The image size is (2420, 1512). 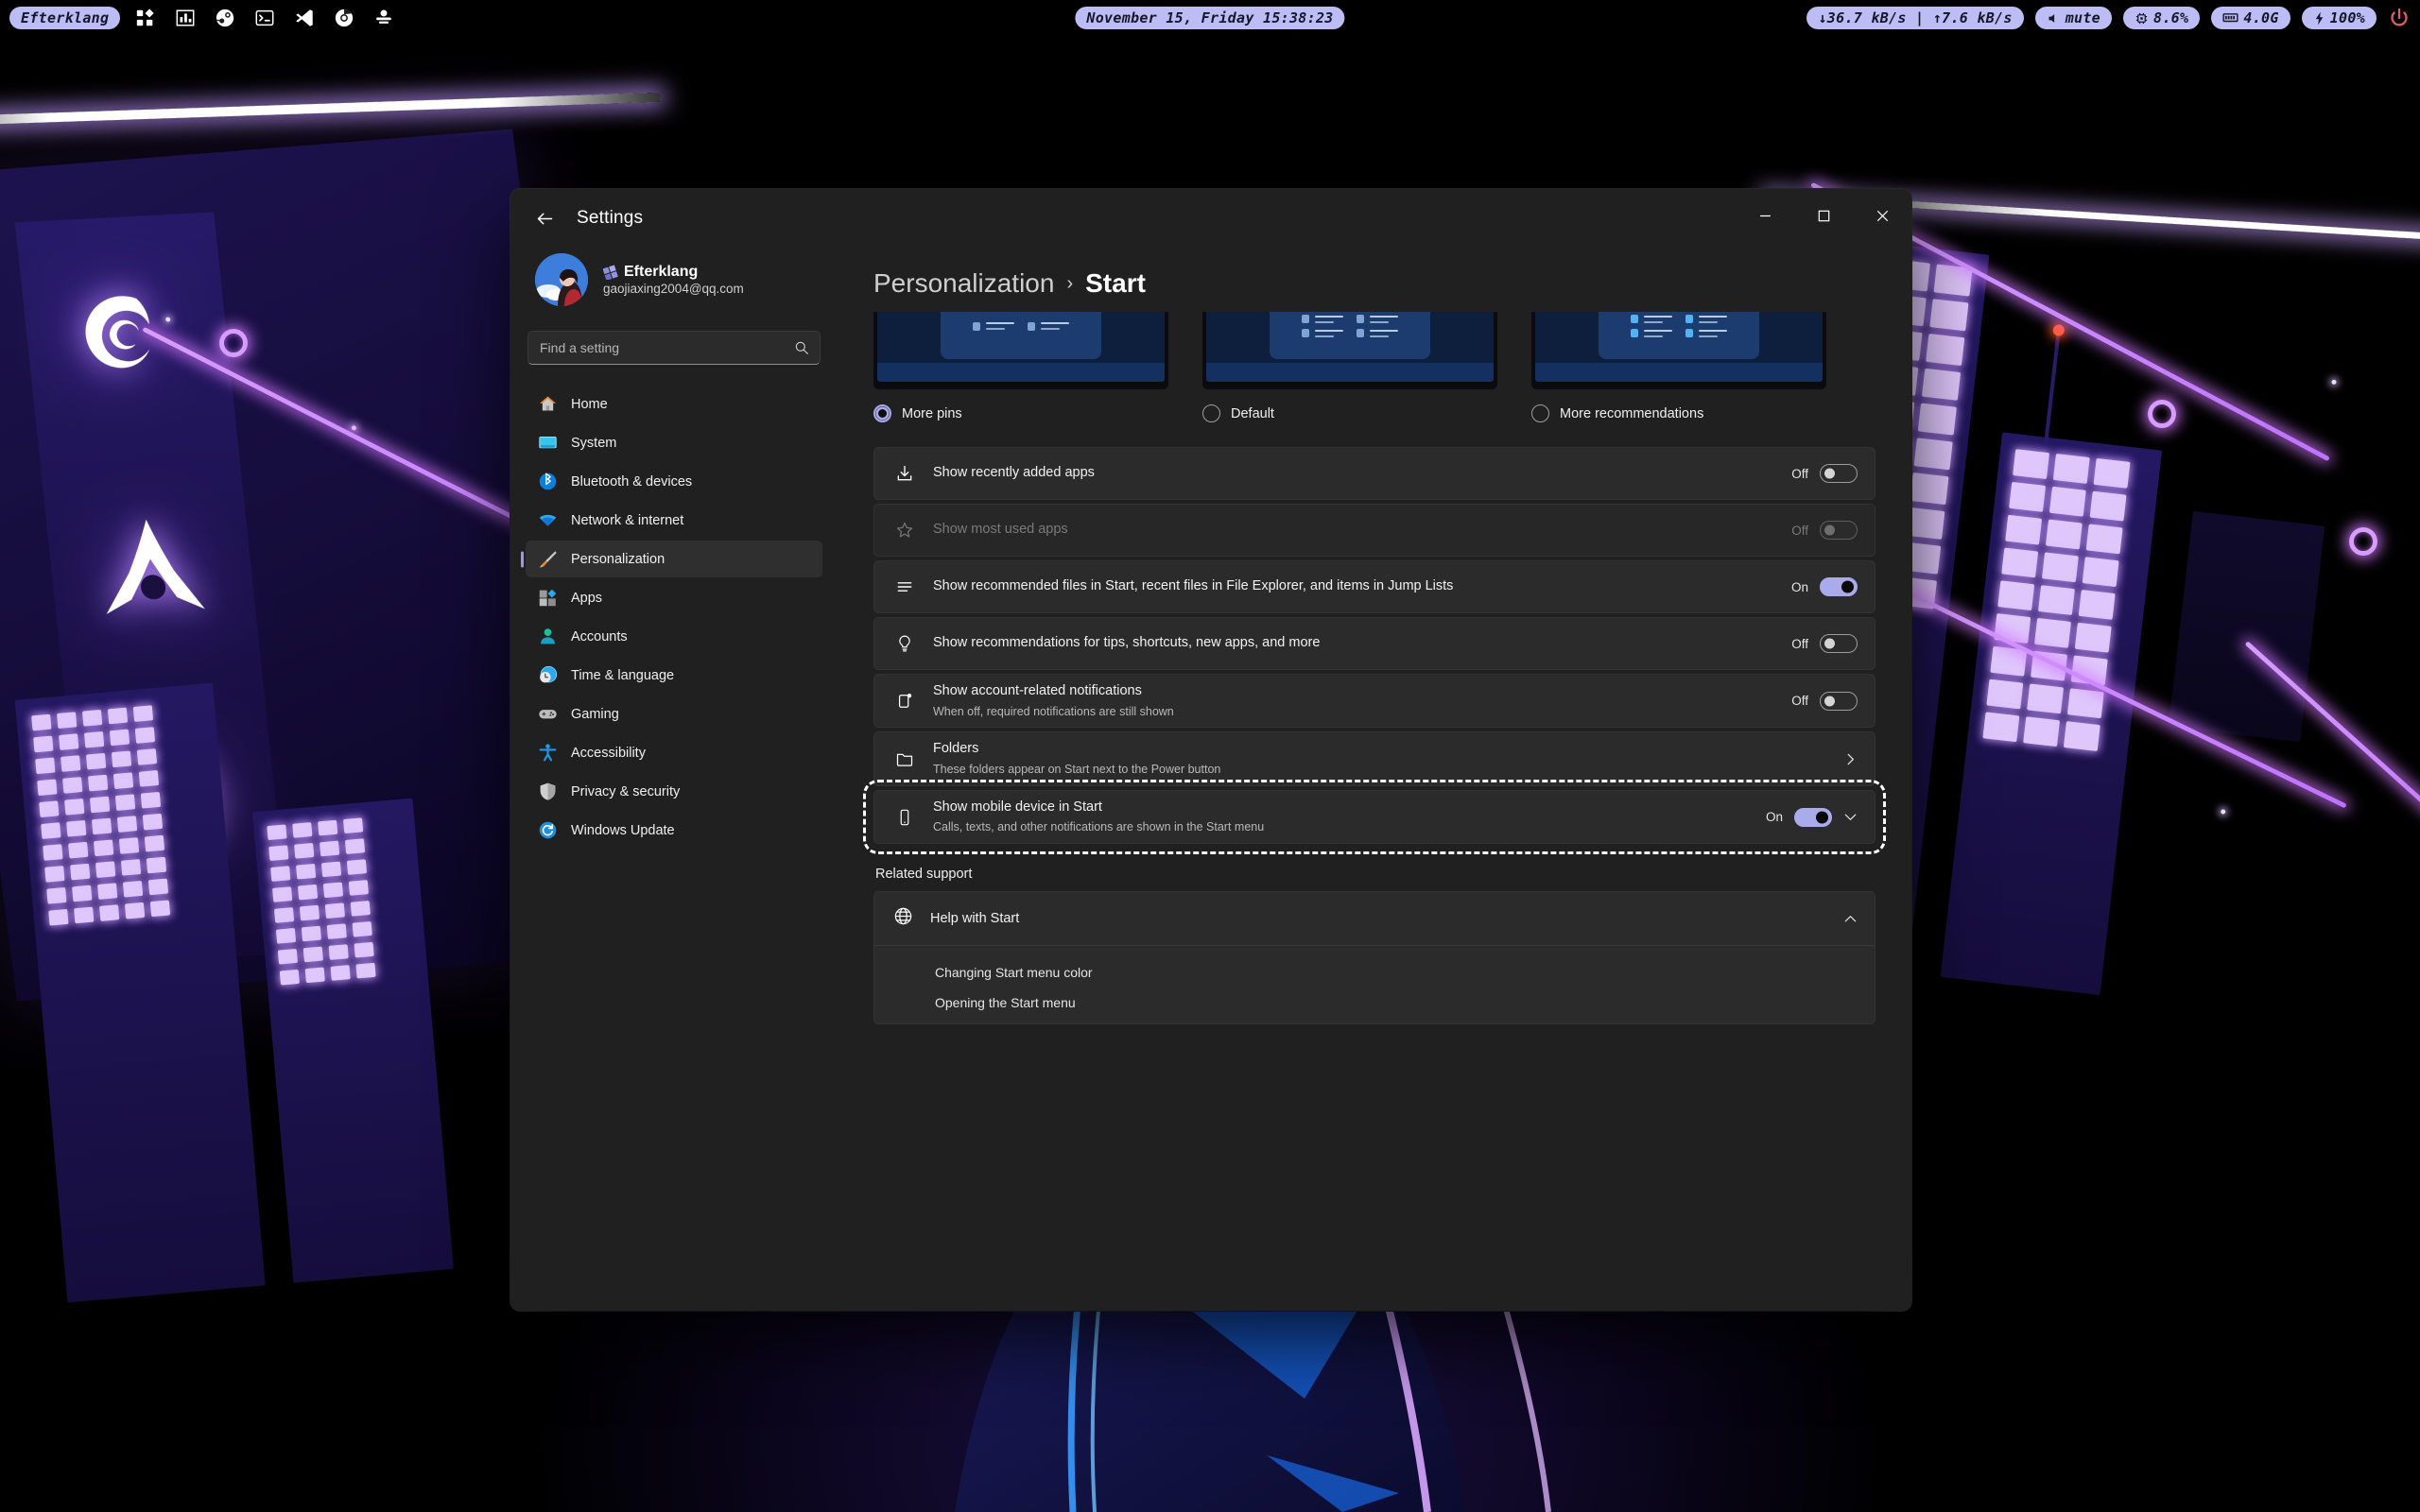 What do you see at coordinates (354, 428) in the screenshot?
I see `star-dot` at bounding box center [354, 428].